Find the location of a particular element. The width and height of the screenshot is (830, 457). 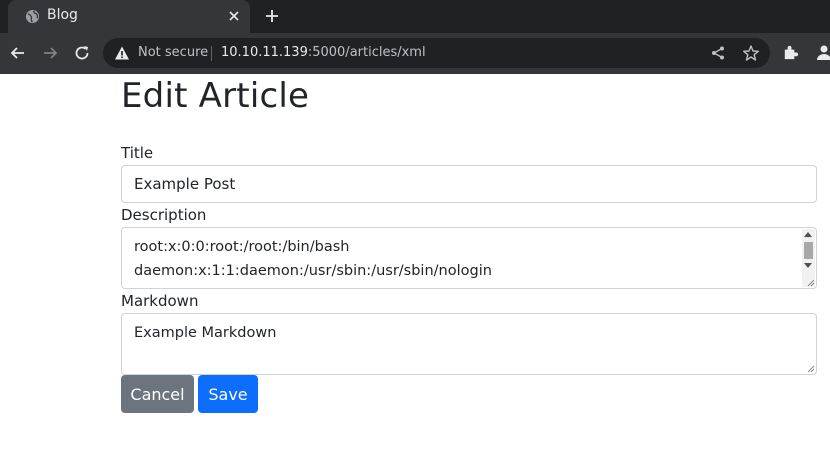

save-button: Save is located at coordinates (228, 394).